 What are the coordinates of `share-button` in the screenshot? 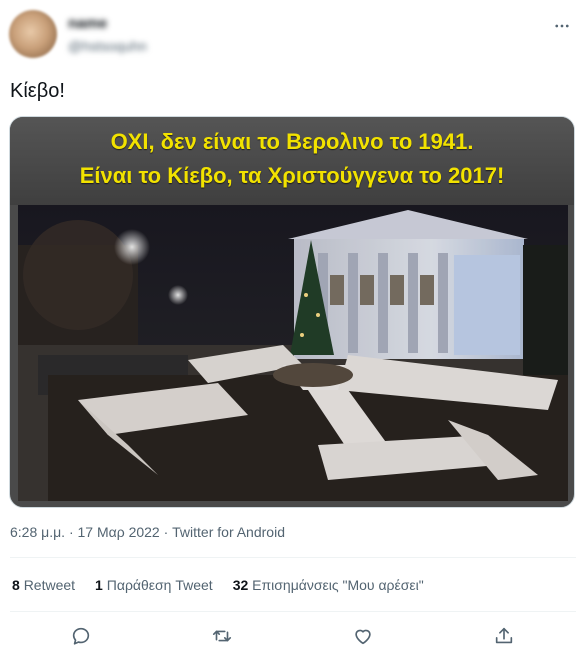 It's located at (505, 637).